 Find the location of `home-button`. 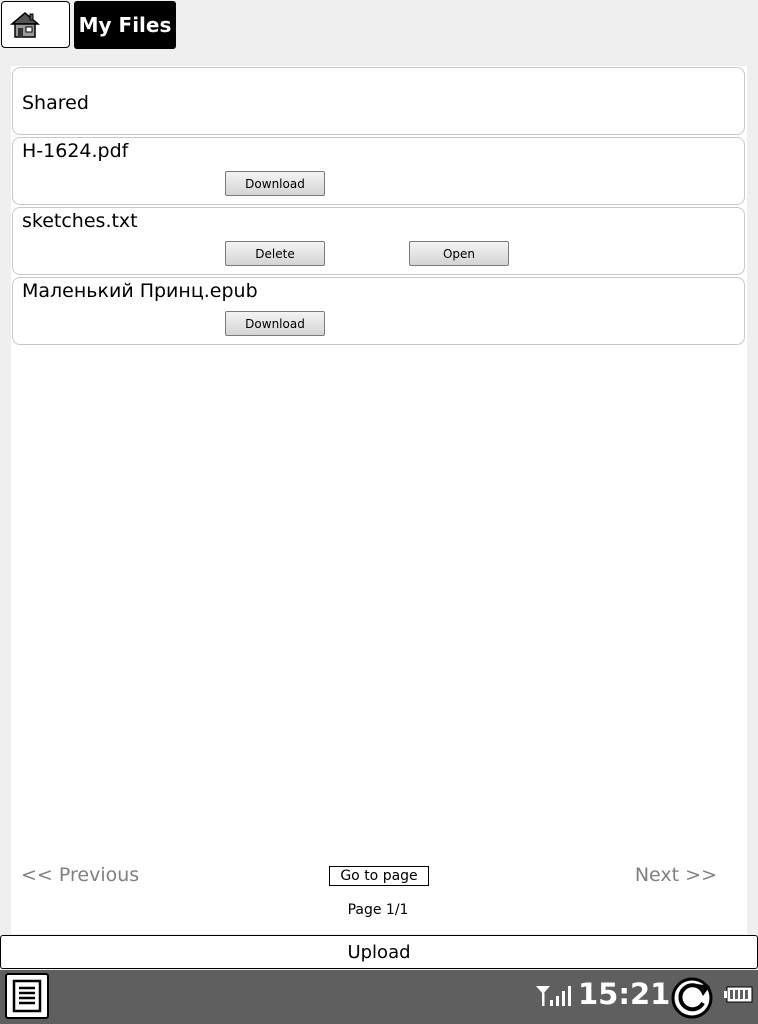

home-button is located at coordinates (35, 24).